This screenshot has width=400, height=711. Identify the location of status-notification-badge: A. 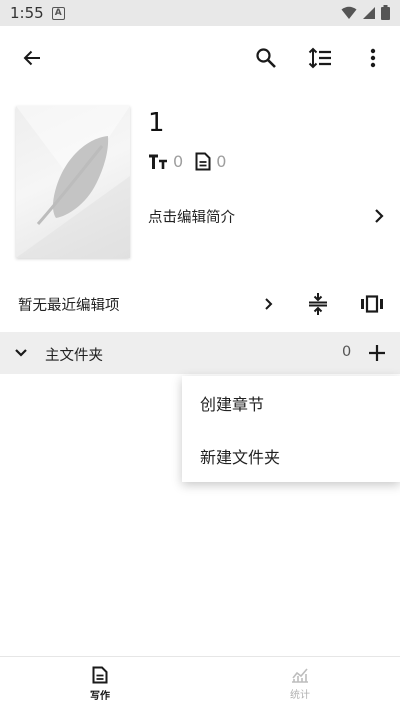
(58, 13).